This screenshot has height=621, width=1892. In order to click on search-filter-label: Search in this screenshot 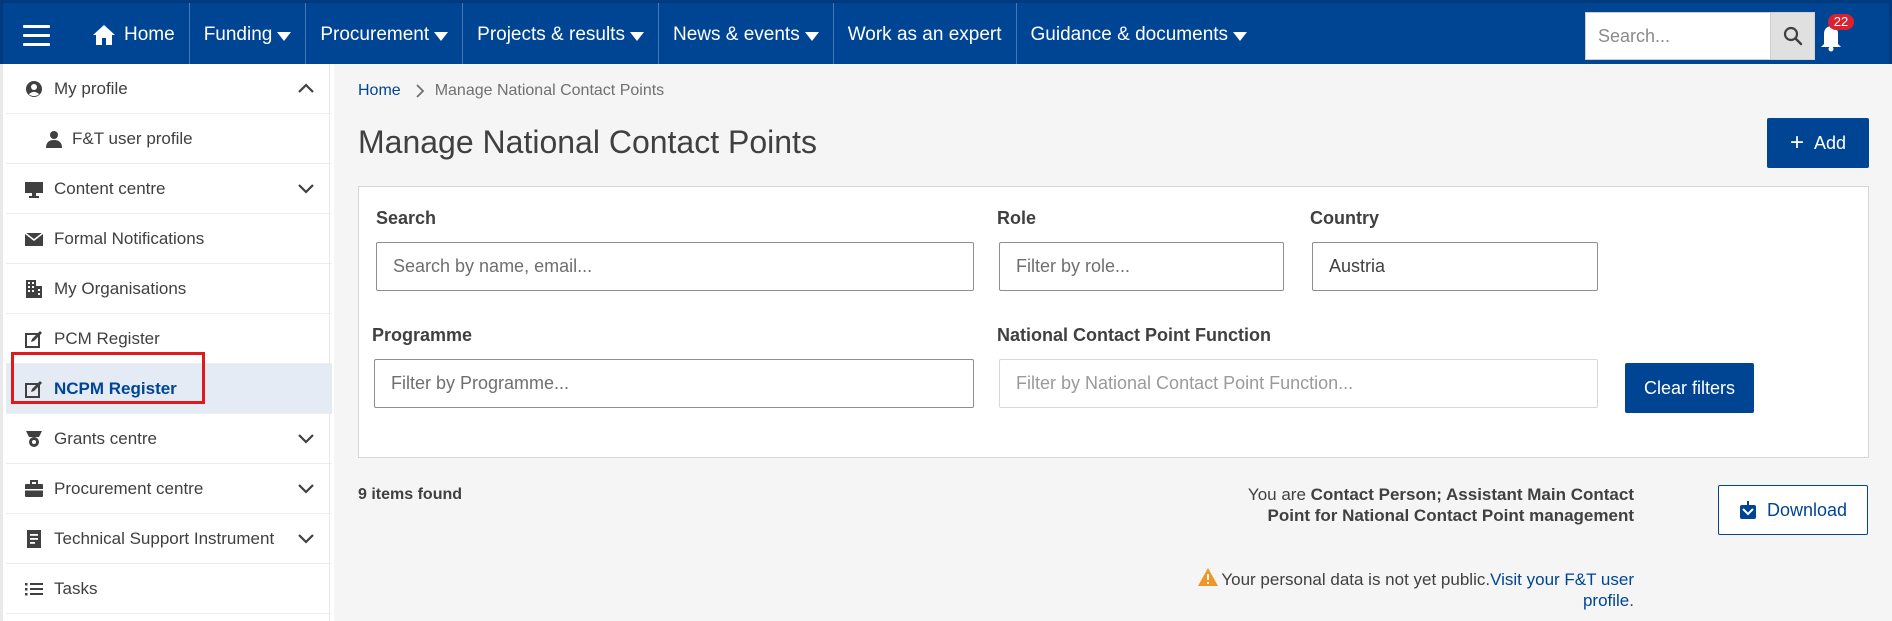, I will do `click(406, 218)`.